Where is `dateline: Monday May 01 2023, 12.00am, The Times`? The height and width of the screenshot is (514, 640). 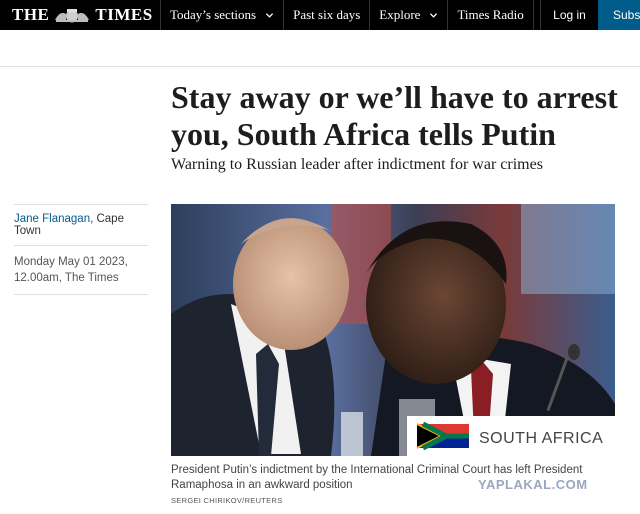
dateline: Monday May 01 2023, 12.00am, The Times is located at coordinates (81, 270).